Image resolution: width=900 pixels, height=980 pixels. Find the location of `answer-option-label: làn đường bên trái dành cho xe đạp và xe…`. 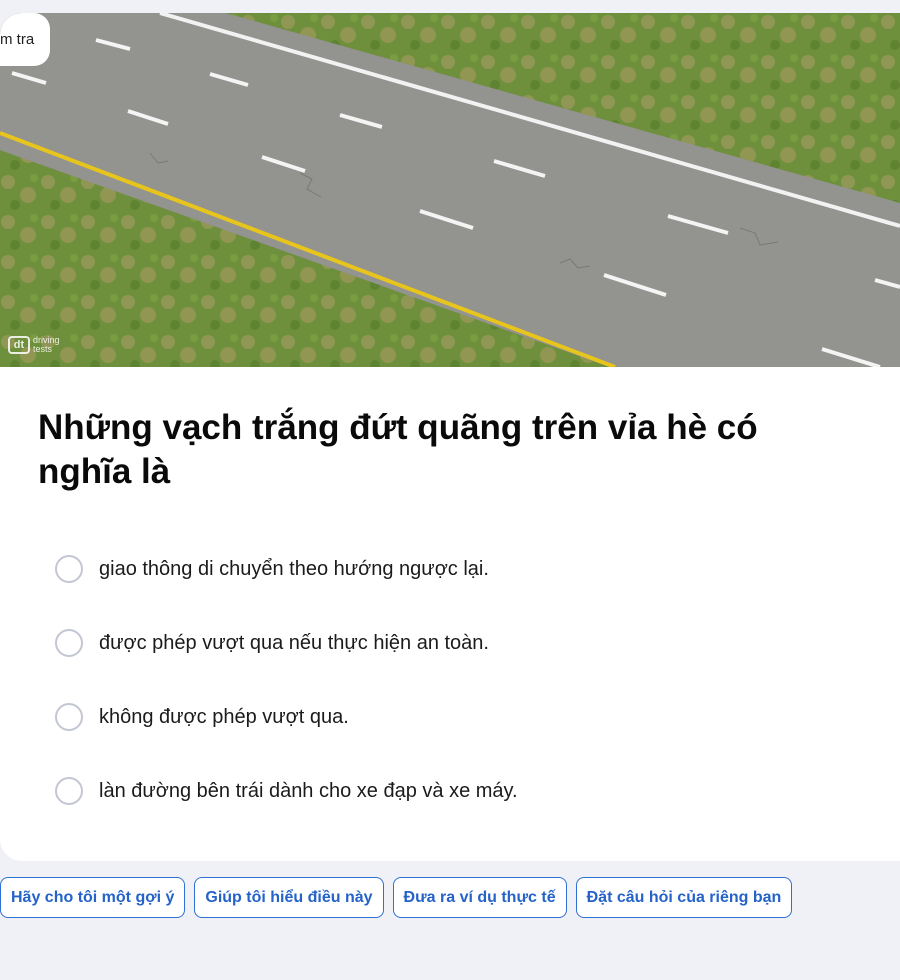

answer-option-label: làn đường bên trái dành cho xe đạp và xe… is located at coordinates (308, 790).